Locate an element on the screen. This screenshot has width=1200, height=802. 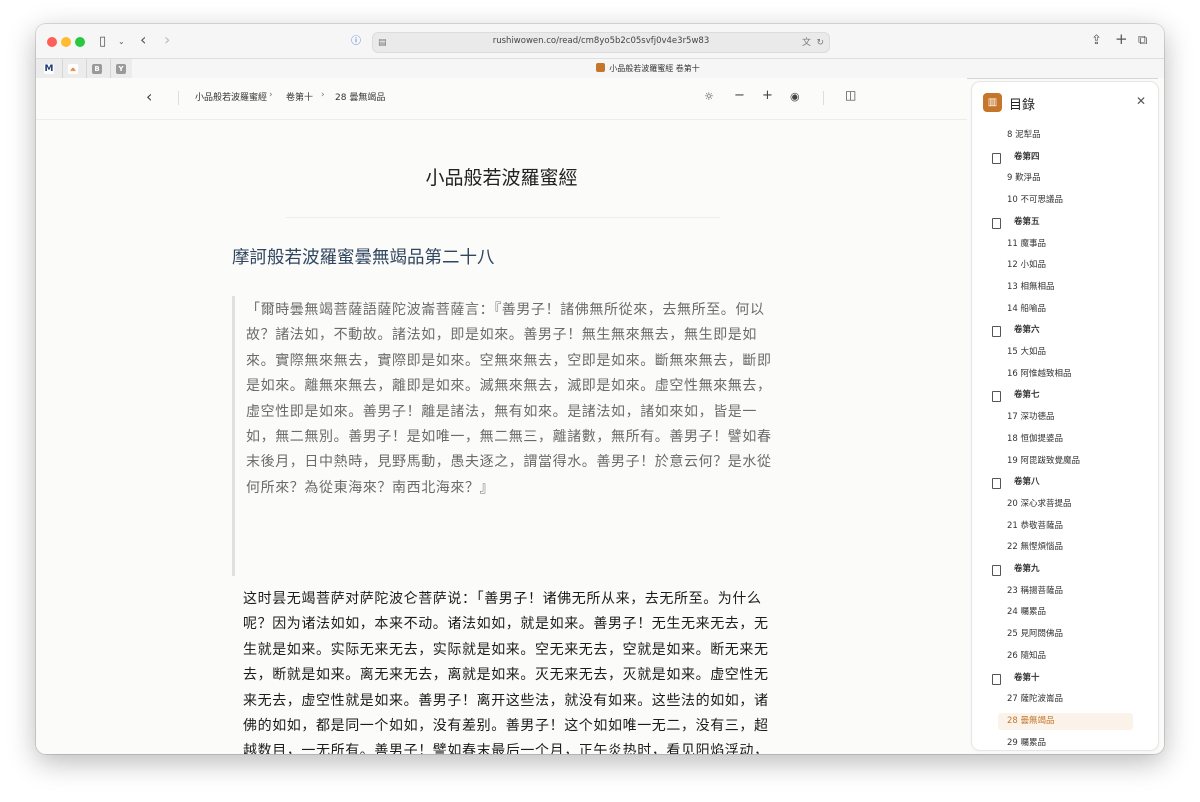
new-tab-icon: + is located at coordinates (1121, 39).